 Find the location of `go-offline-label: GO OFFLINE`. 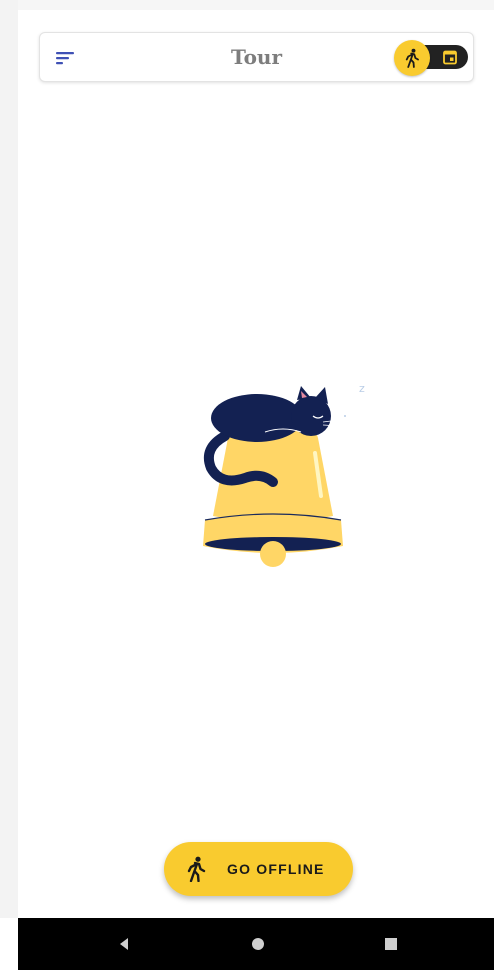

go-offline-label: GO OFFLINE is located at coordinates (276, 869).